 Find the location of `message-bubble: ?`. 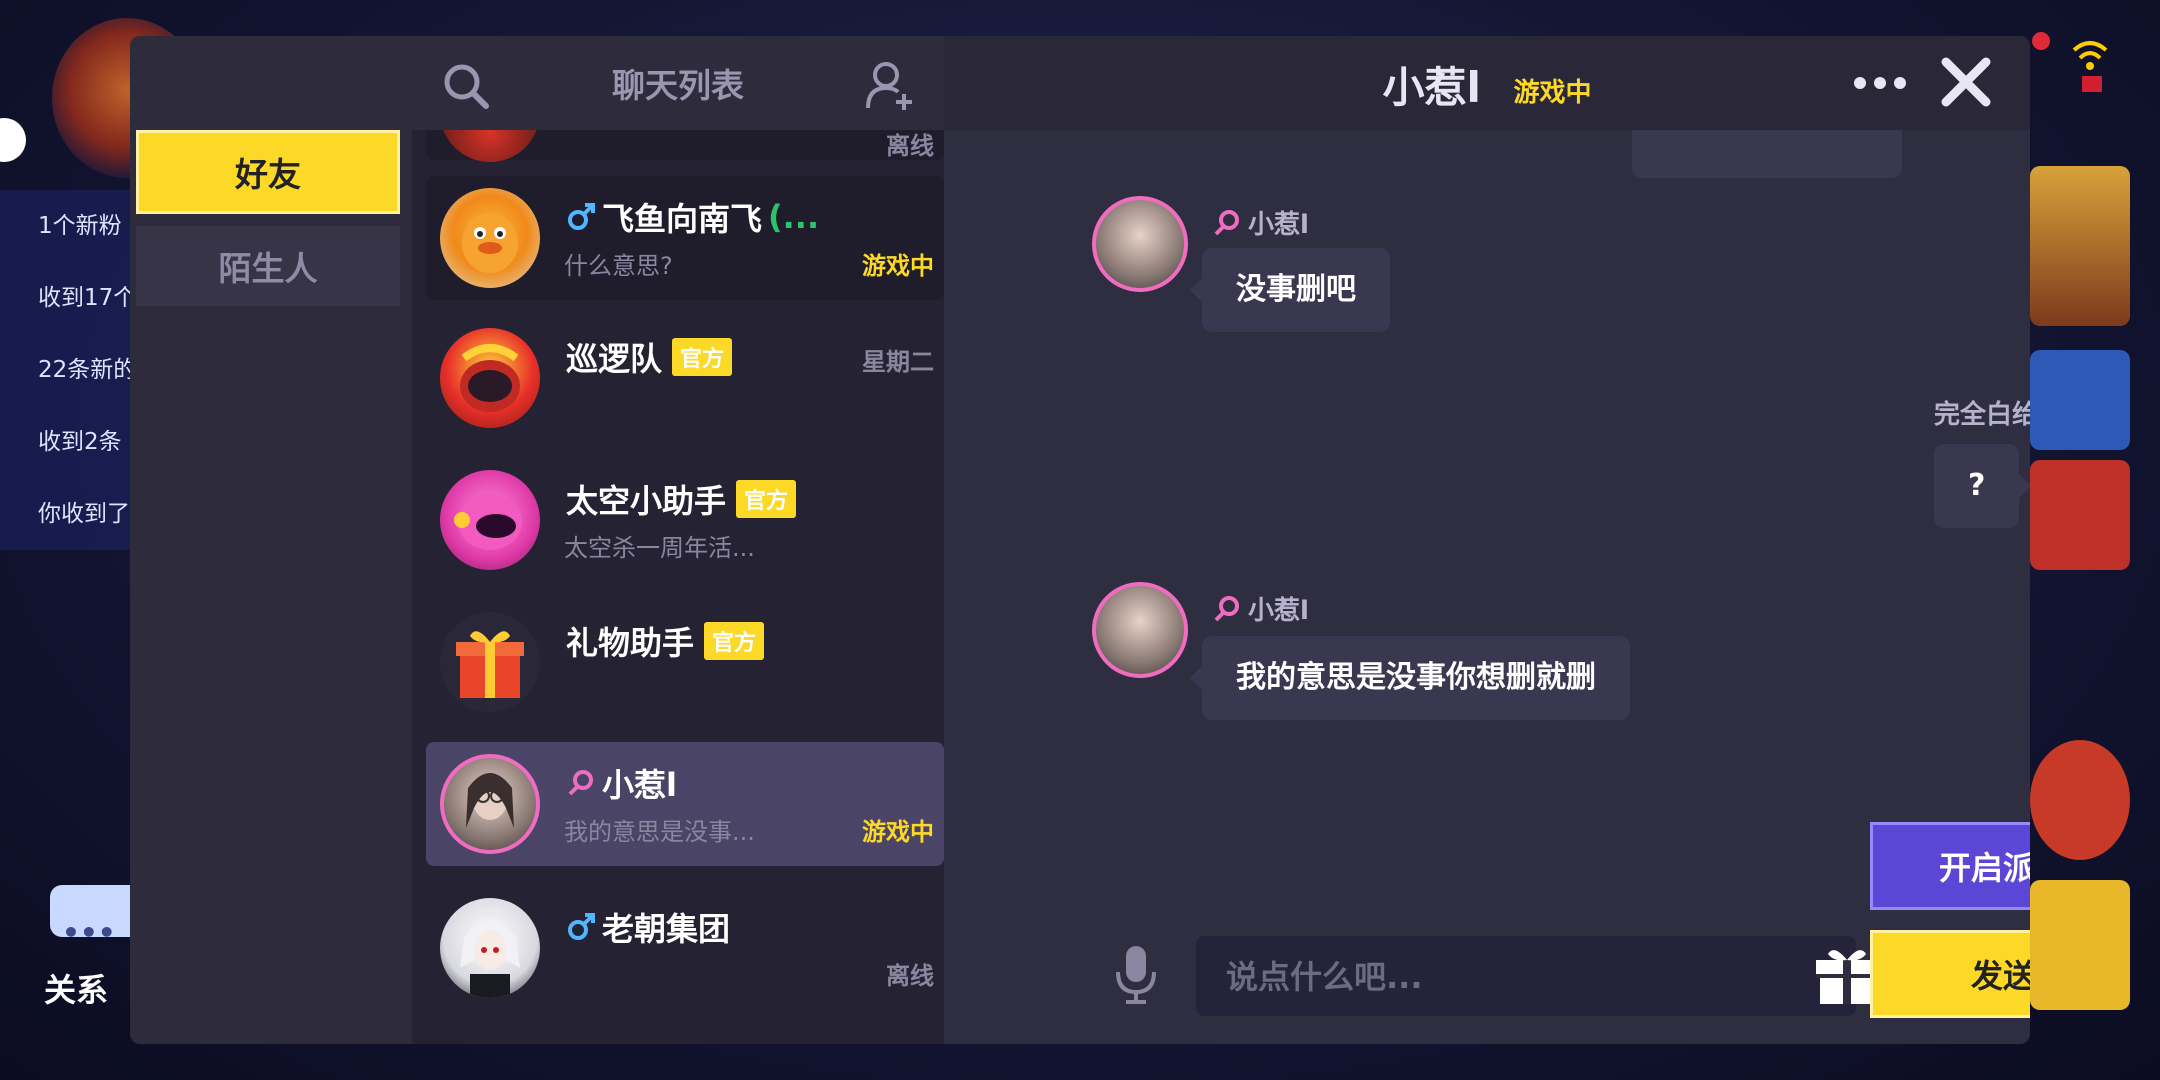

message-bubble: ? is located at coordinates (1982, 486).